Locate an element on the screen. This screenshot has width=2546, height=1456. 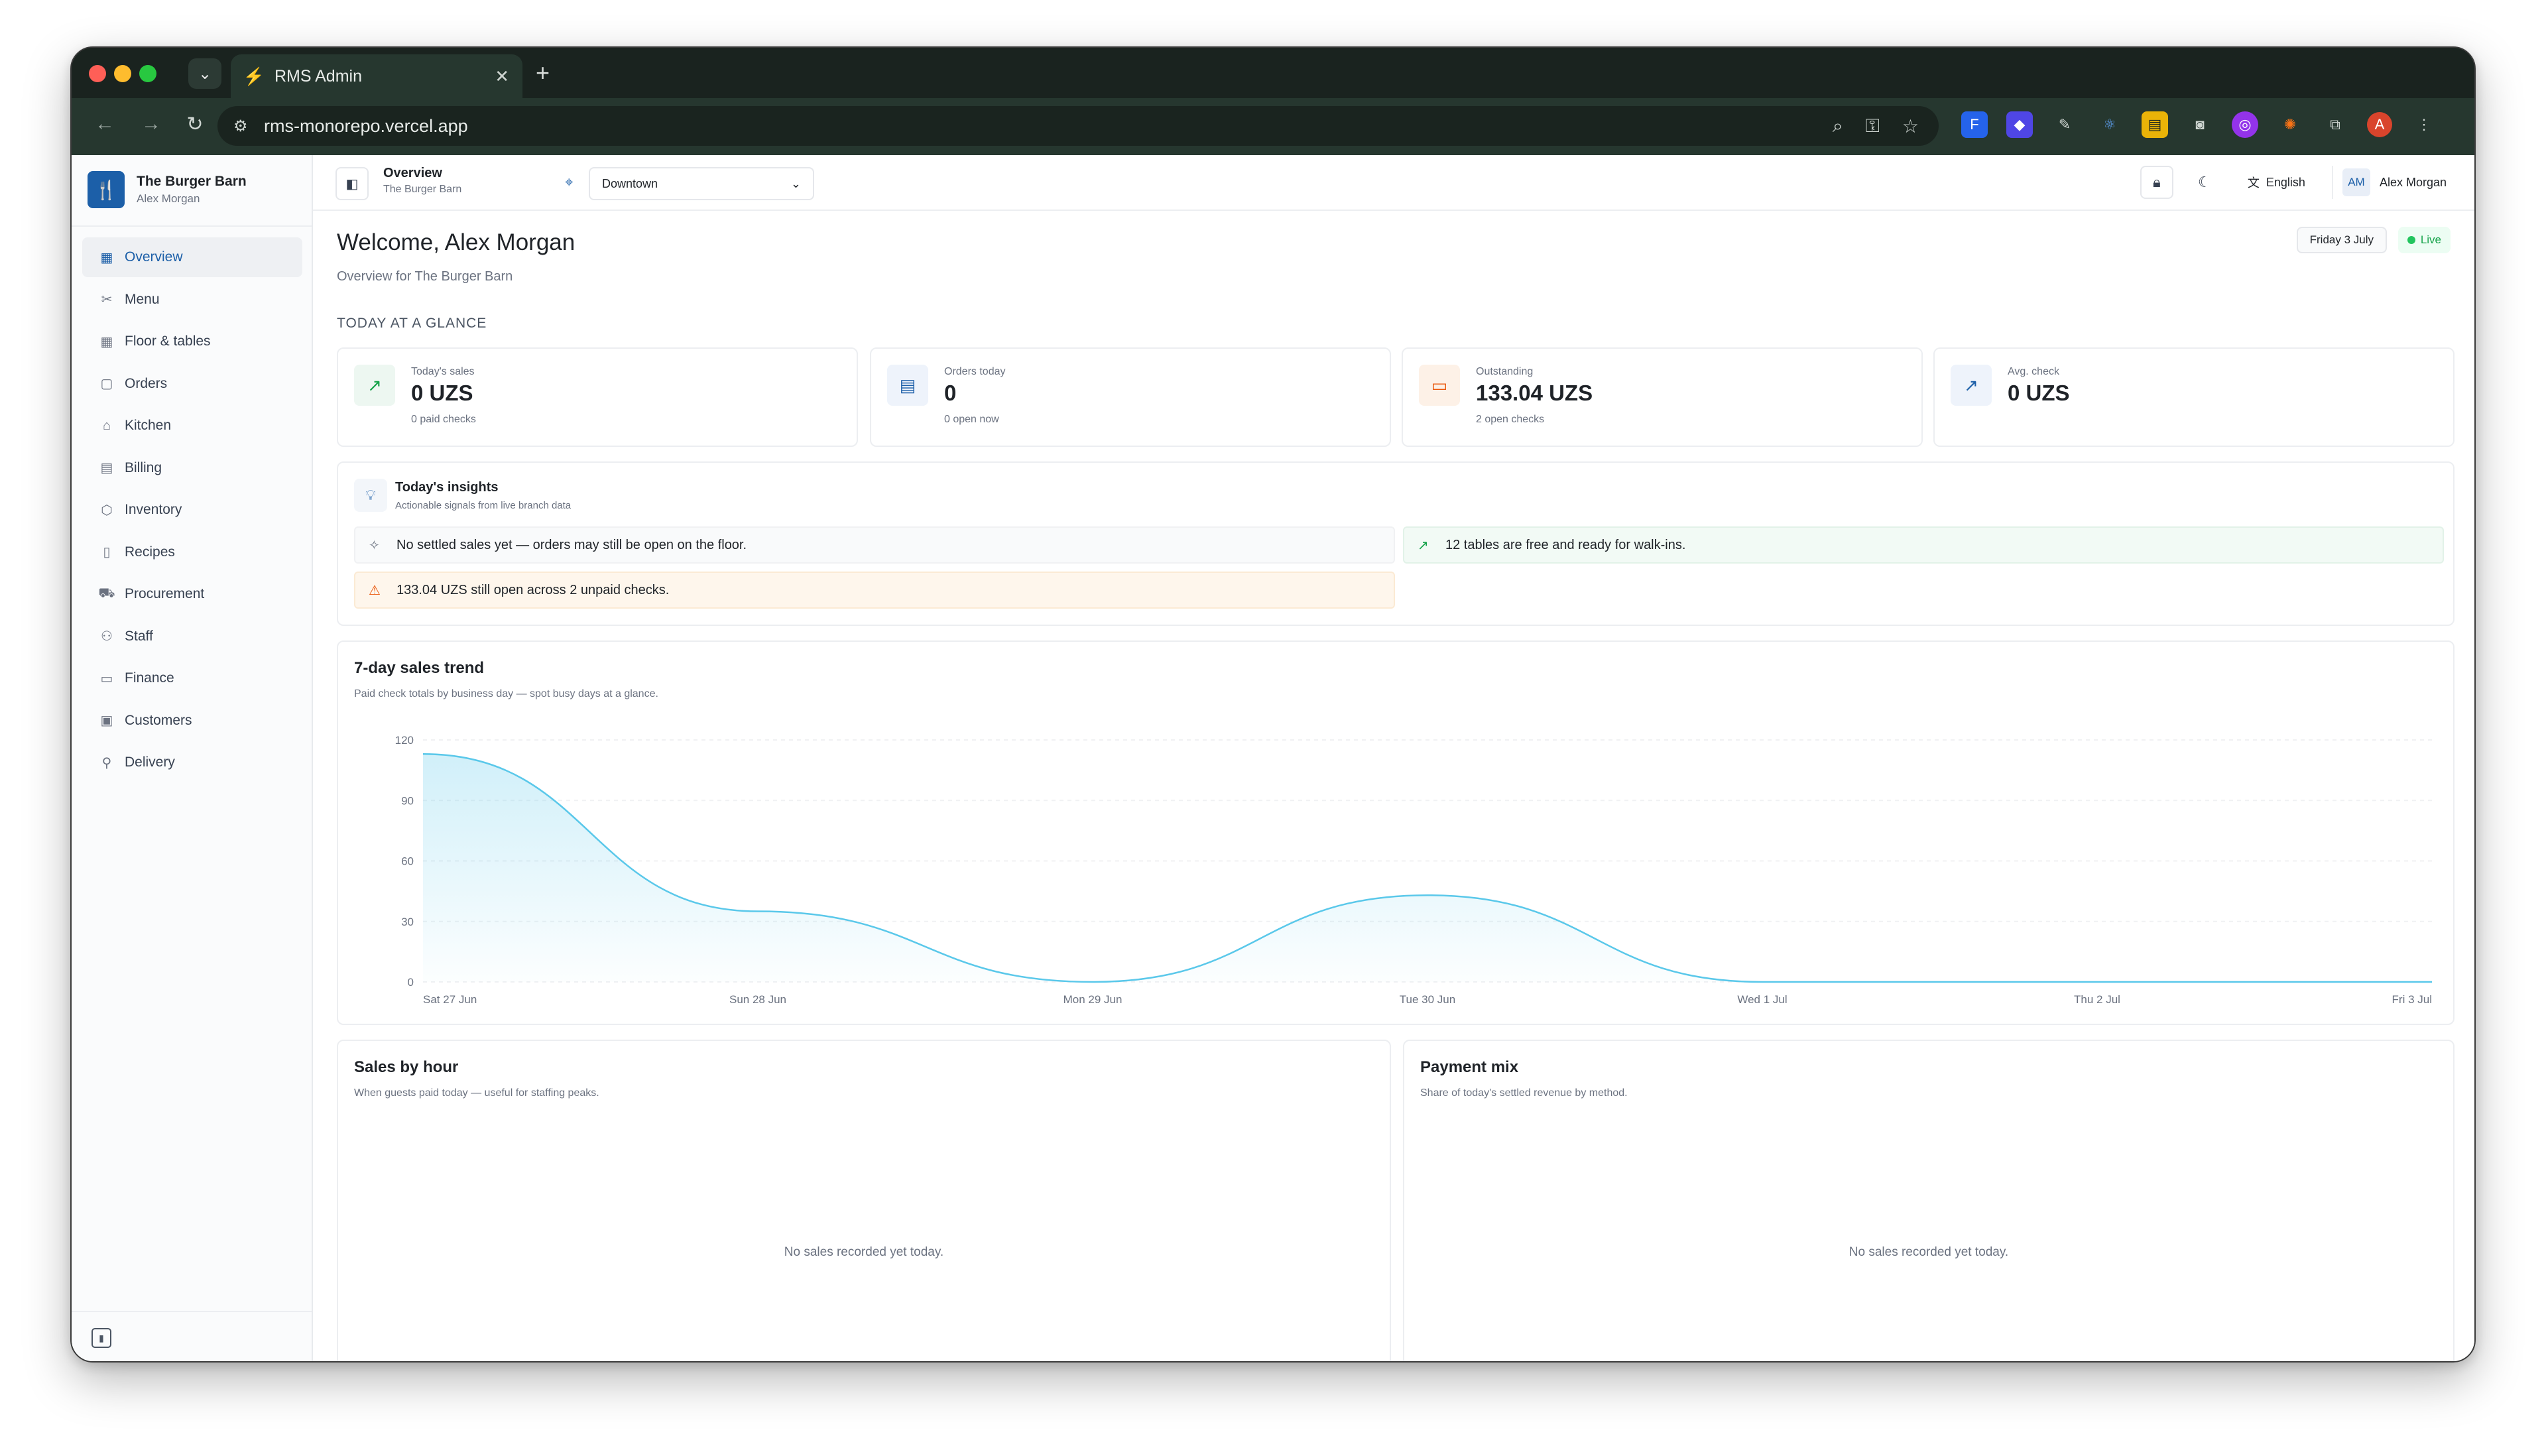
insights-subtitle: Actionable signals from live branch data is located at coordinates (483, 505).